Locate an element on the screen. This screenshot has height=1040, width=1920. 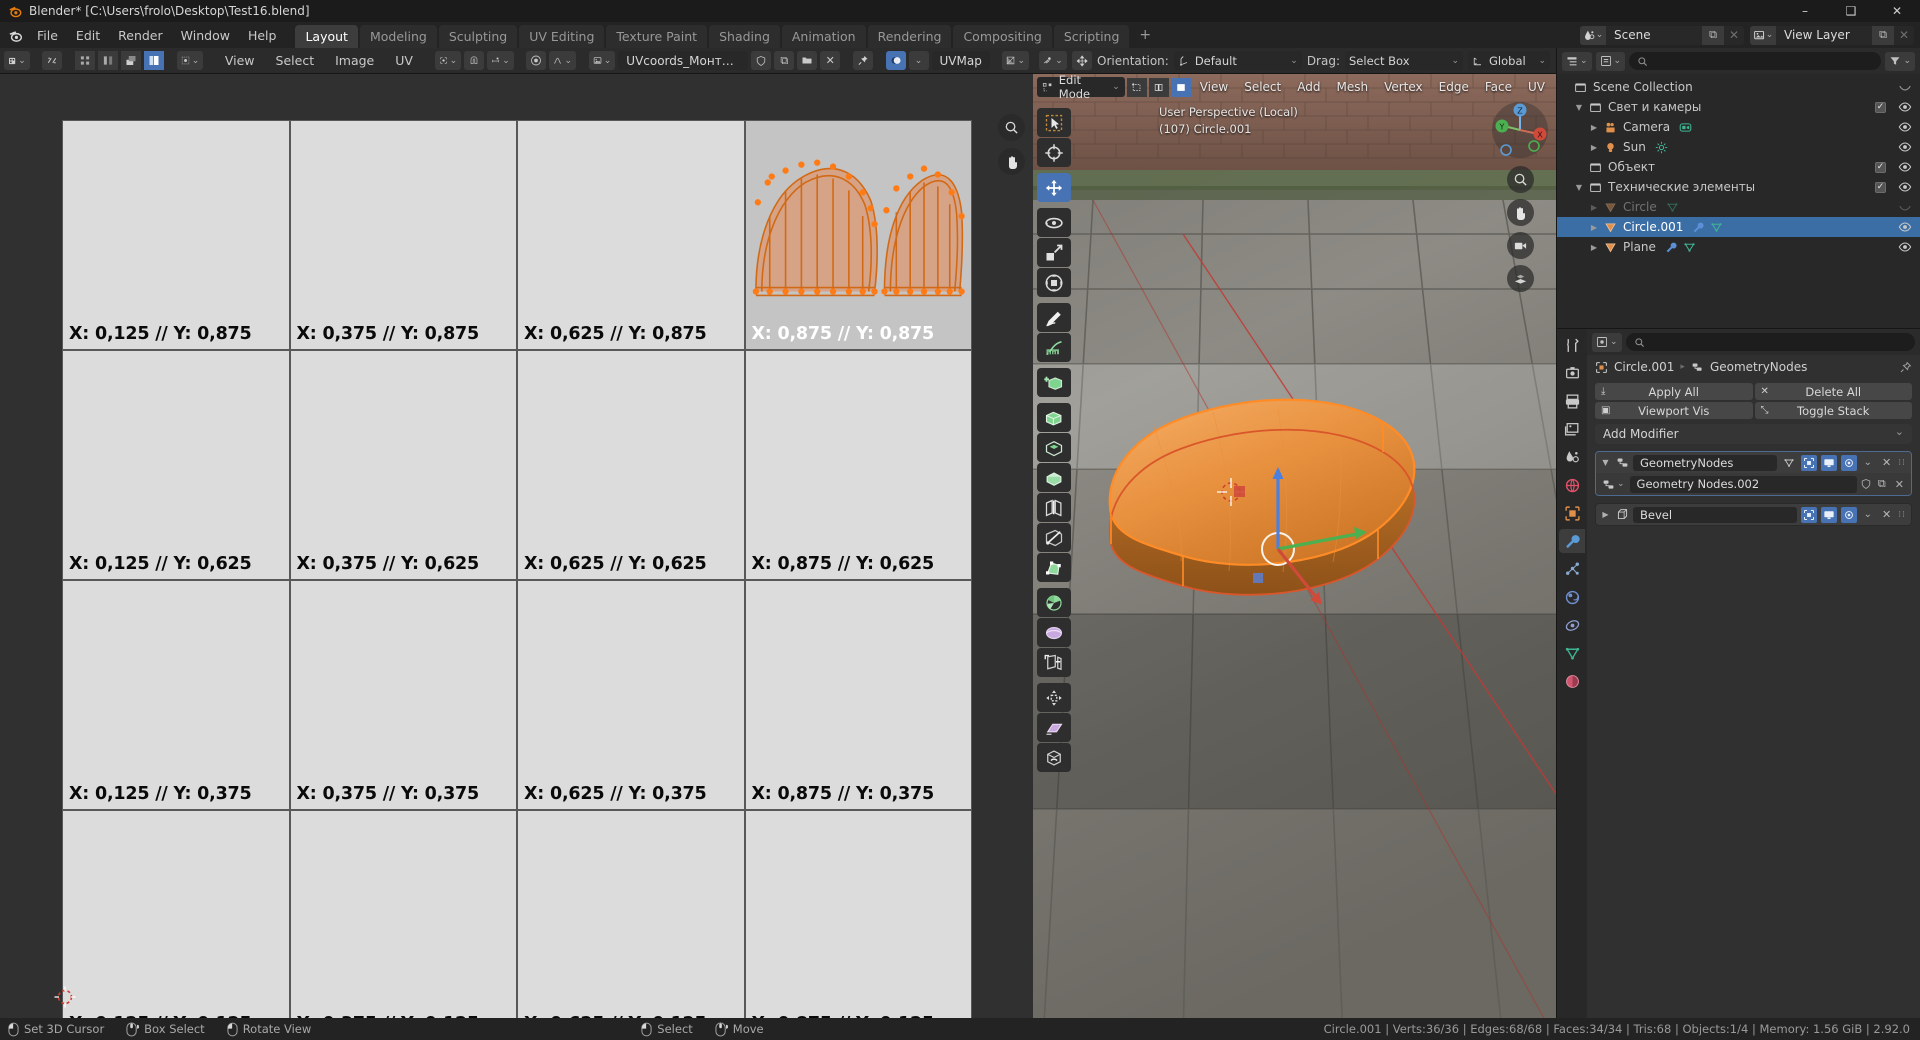
tool-cursor-button is located at coordinates (1054, 152).